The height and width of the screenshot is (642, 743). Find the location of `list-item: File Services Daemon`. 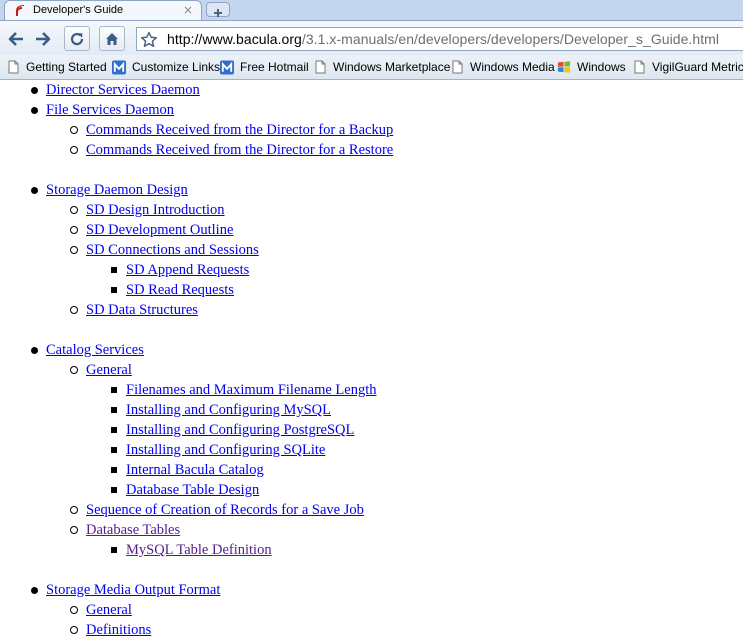

list-item: File Services Daemon is located at coordinates (371, 110).